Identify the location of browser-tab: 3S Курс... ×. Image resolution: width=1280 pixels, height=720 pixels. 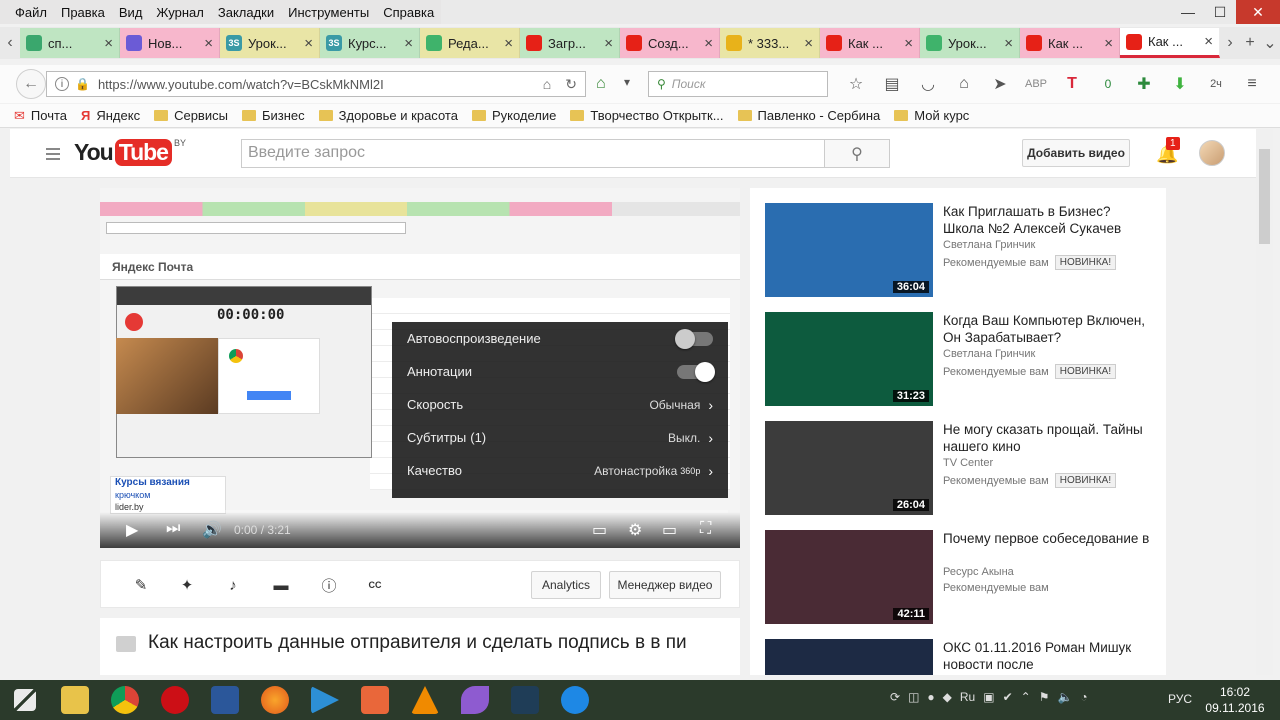
(370, 43).